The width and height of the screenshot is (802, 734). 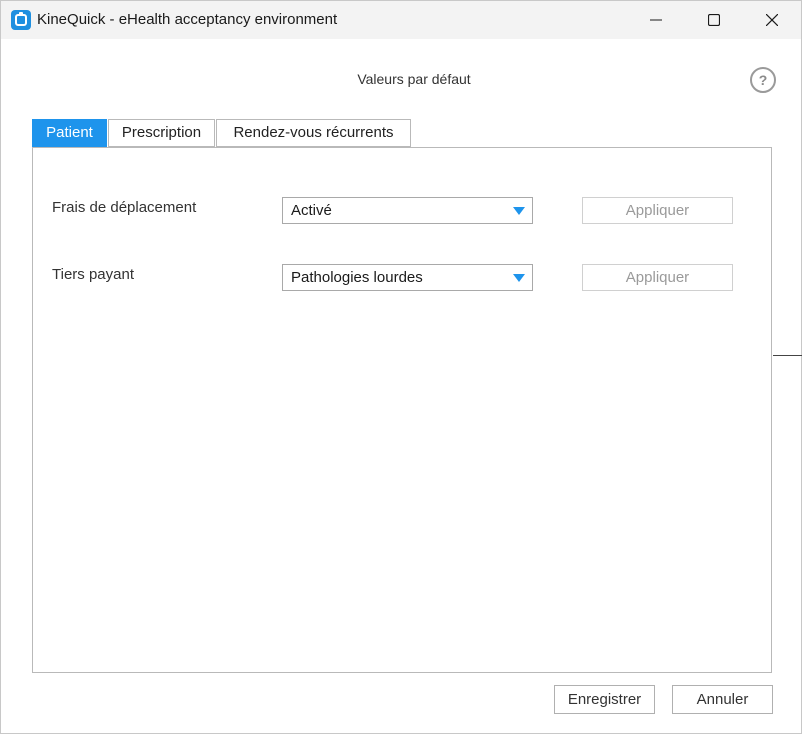 I want to click on tab-rendez-vous-recurrents: Rendez-vous récurrents, so click(x=313, y=133).